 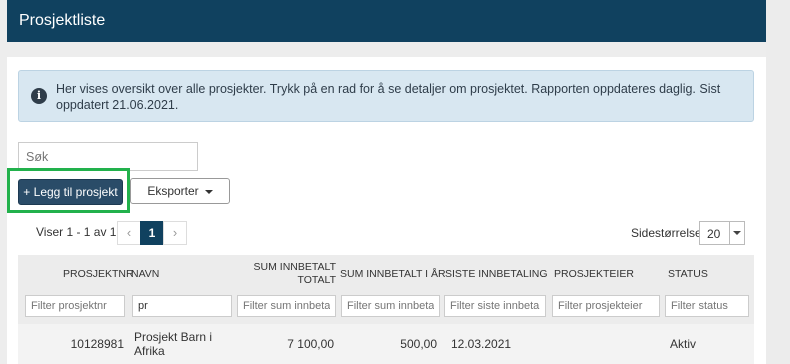 What do you see at coordinates (316, 280) in the screenshot?
I see `column-header-sum-totalt-line2: TOTALT` at bounding box center [316, 280].